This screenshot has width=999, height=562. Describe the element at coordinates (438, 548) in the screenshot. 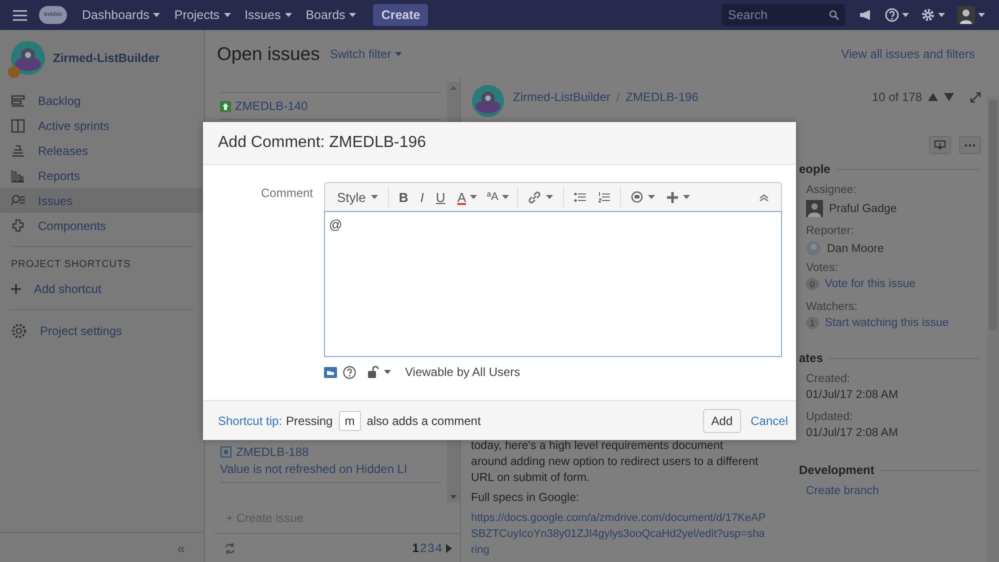

I see `page-link: 4` at that location.